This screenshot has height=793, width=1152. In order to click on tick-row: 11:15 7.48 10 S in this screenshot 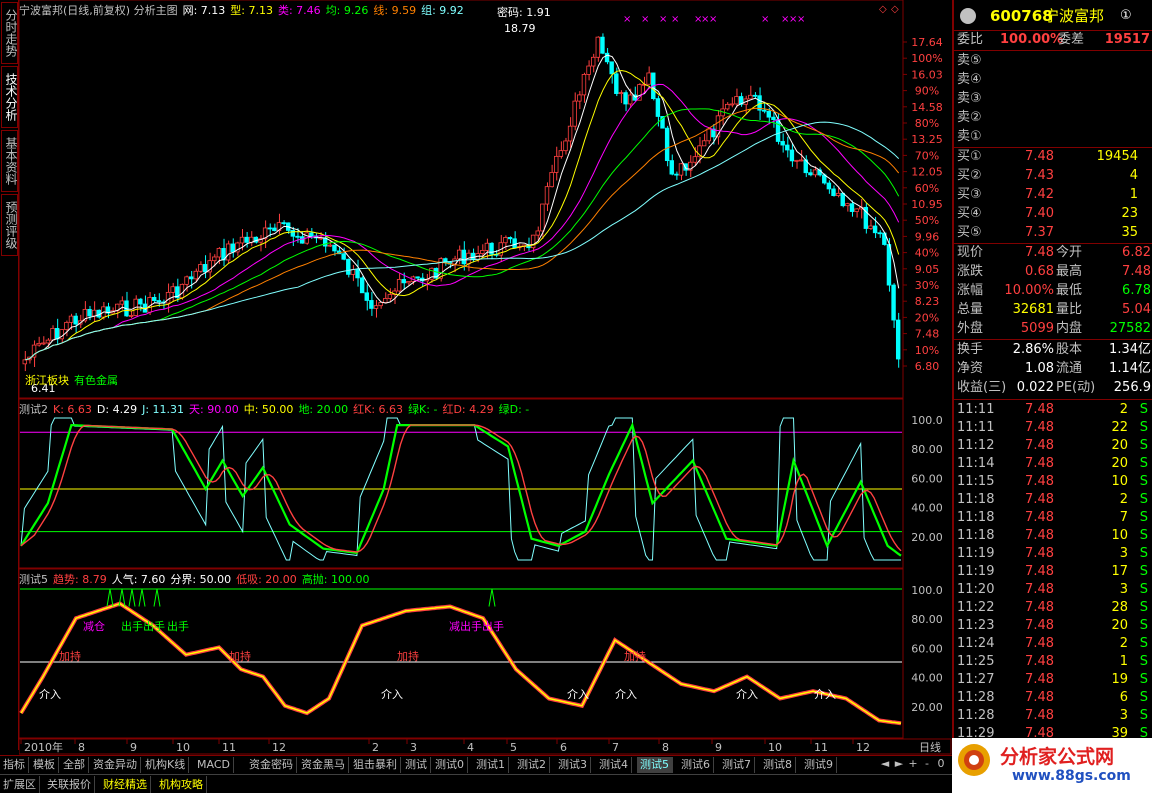, I will do `click(1053, 482)`.